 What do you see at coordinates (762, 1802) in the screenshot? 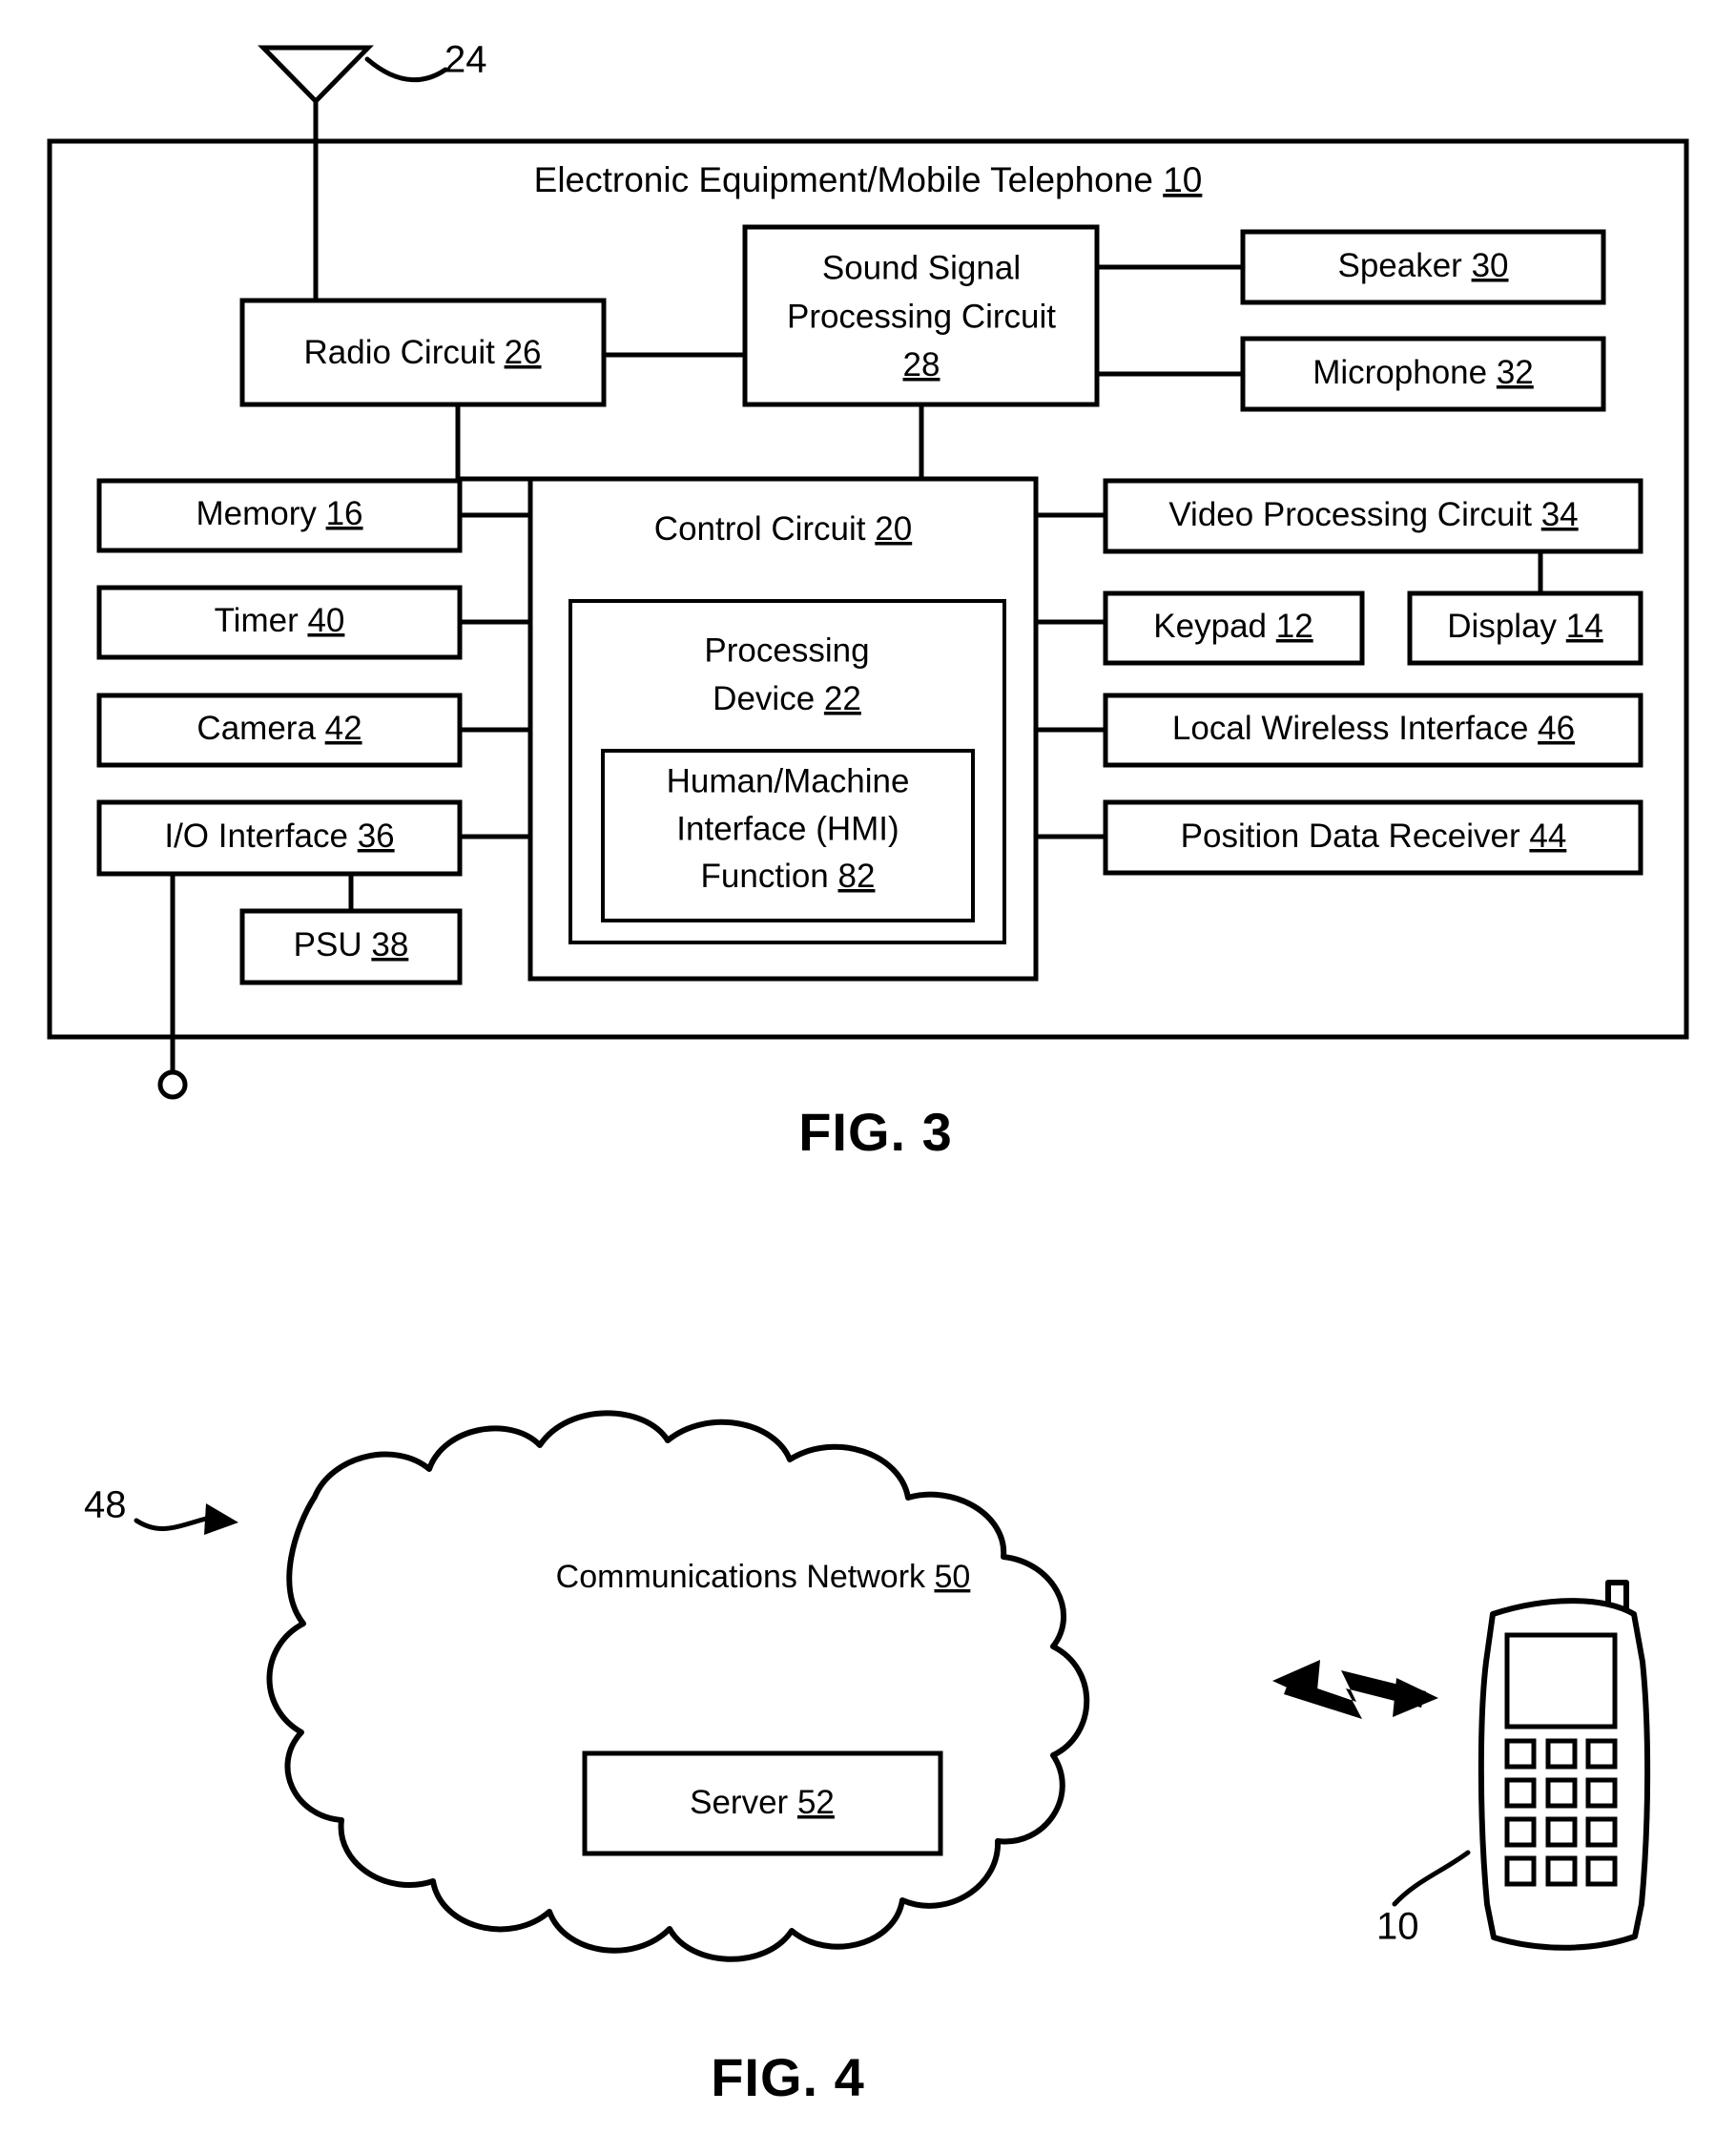
I see `block-server-label: Server 52` at bounding box center [762, 1802].